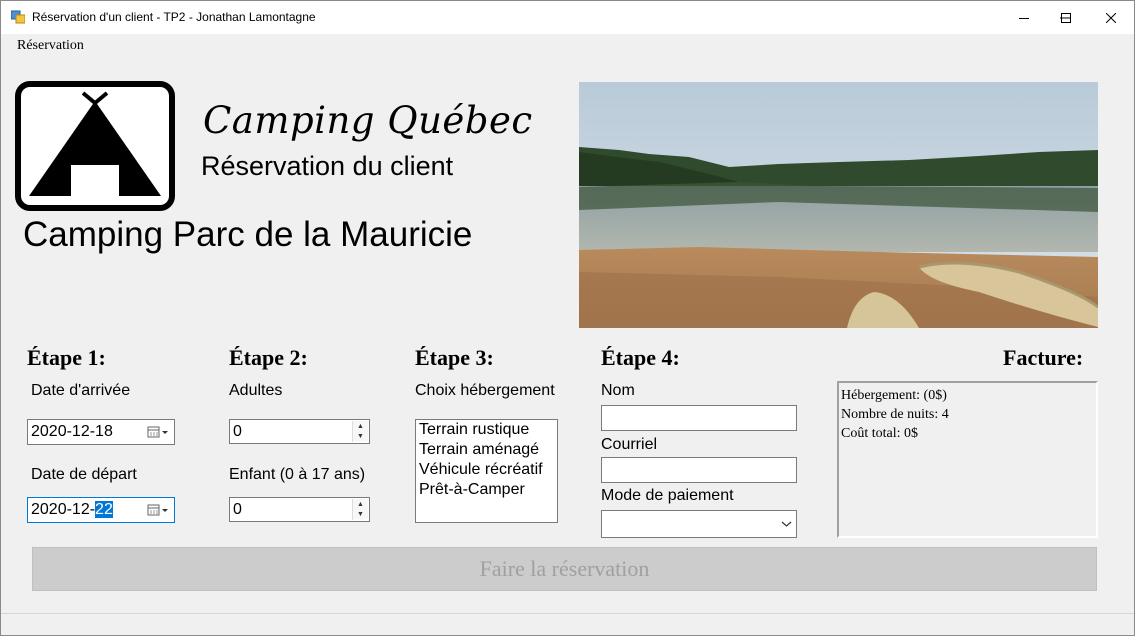 Image resolution: width=1135 pixels, height=636 pixels. What do you see at coordinates (454, 357) in the screenshot?
I see `step3-title: Étape 3:` at bounding box center [454, 357].